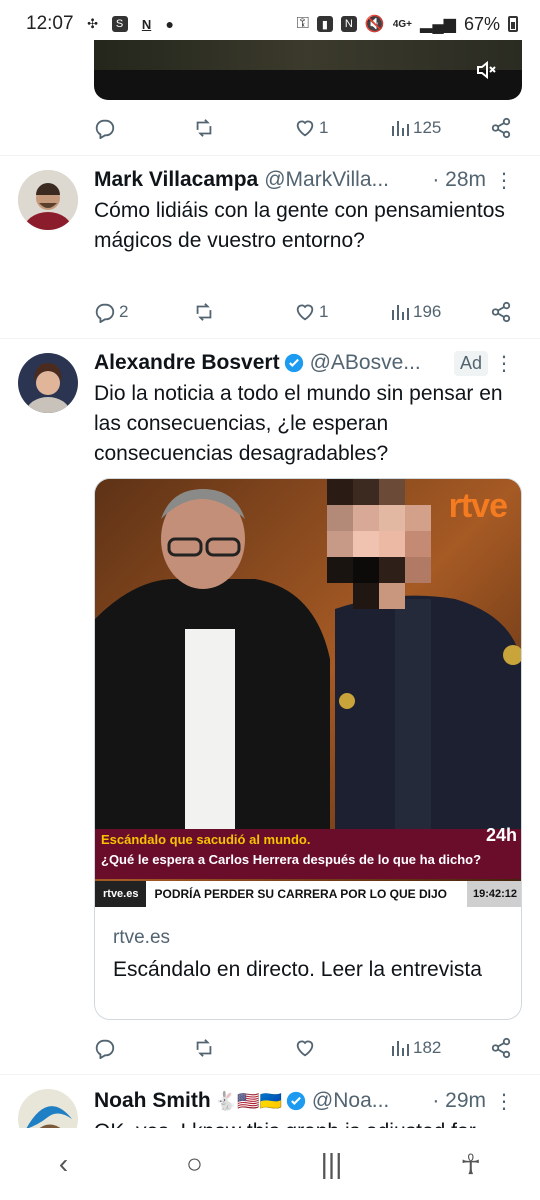 Image resolution: width=540 pixels, height=1200 pixels. Describe the element at coordinates (187, 363) in the screenshot. I see `author-name: Alexandre Bosvert` at that location.